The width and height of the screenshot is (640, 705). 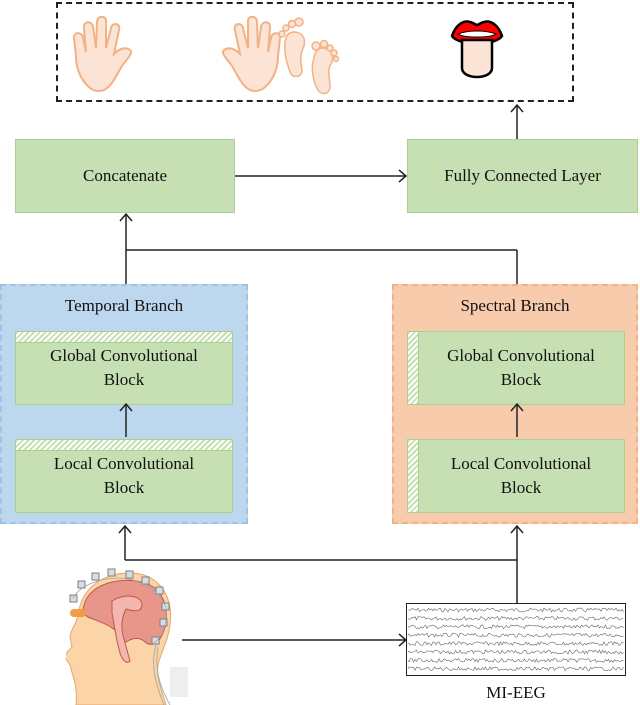 I want to click on mi-eeg-signal-plot, so click(x=516, y=639).